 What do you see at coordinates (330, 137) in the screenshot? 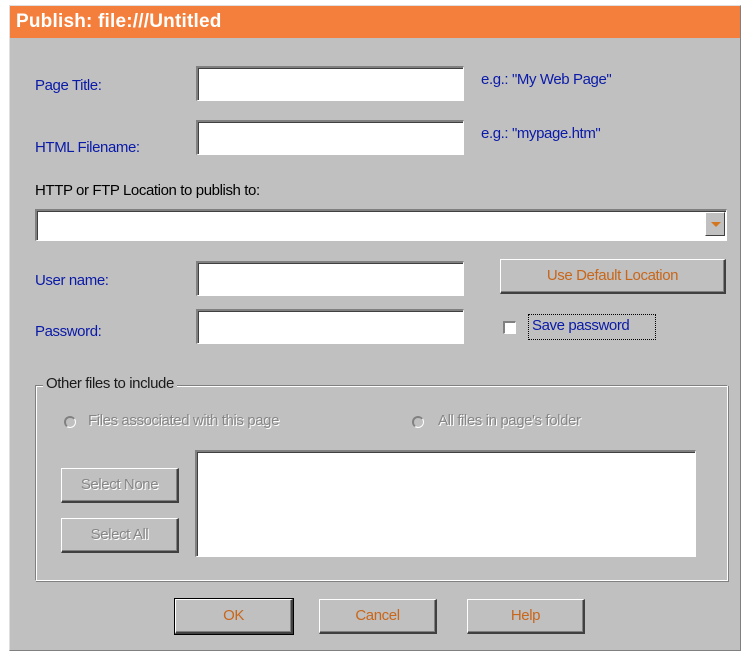
I see `html-filename-input` at bounding box center [330, 137].